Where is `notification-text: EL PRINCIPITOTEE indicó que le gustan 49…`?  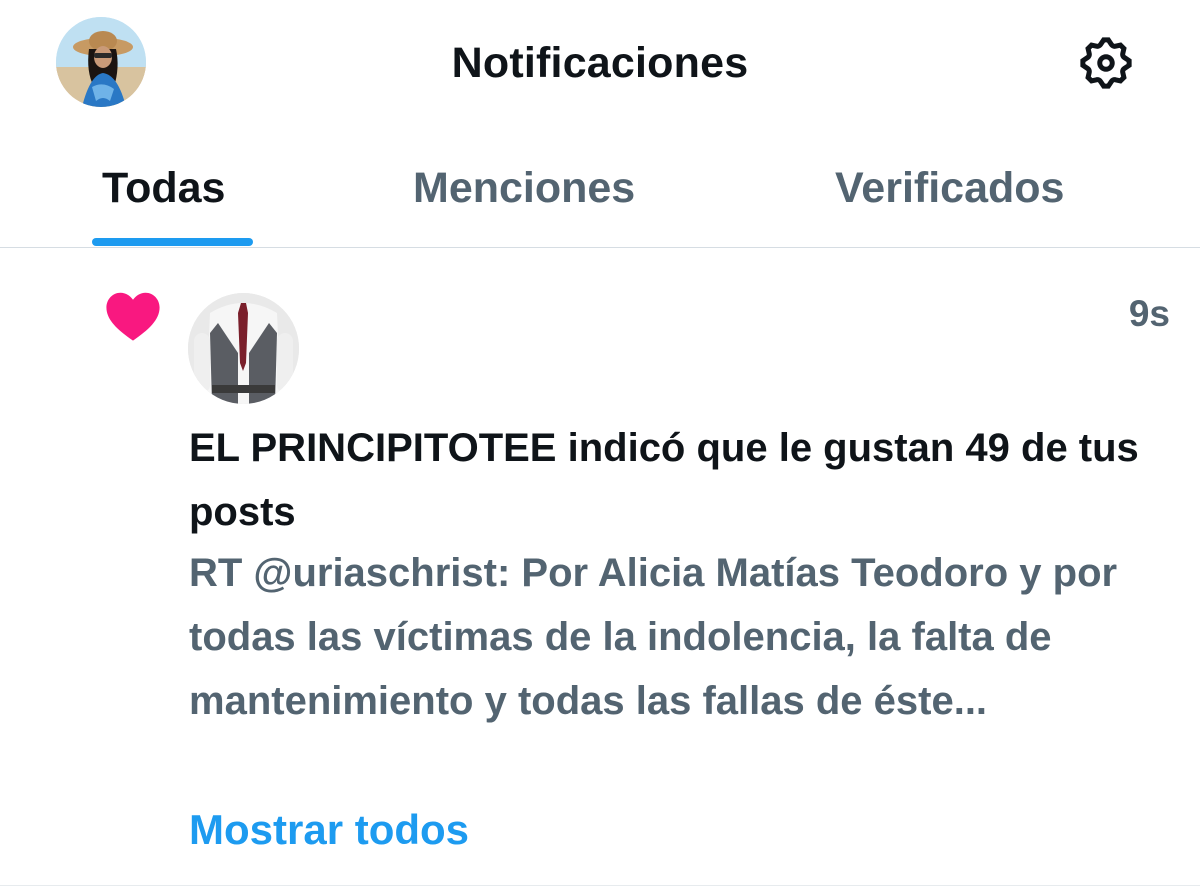
notification-text: EL PRINCIPITOTEE indicó que le gustan 49… is located at coordinates (664, 480).